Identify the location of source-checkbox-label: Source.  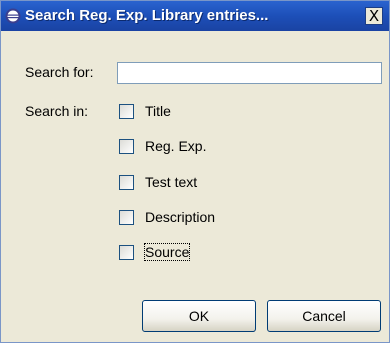
(167, 252).